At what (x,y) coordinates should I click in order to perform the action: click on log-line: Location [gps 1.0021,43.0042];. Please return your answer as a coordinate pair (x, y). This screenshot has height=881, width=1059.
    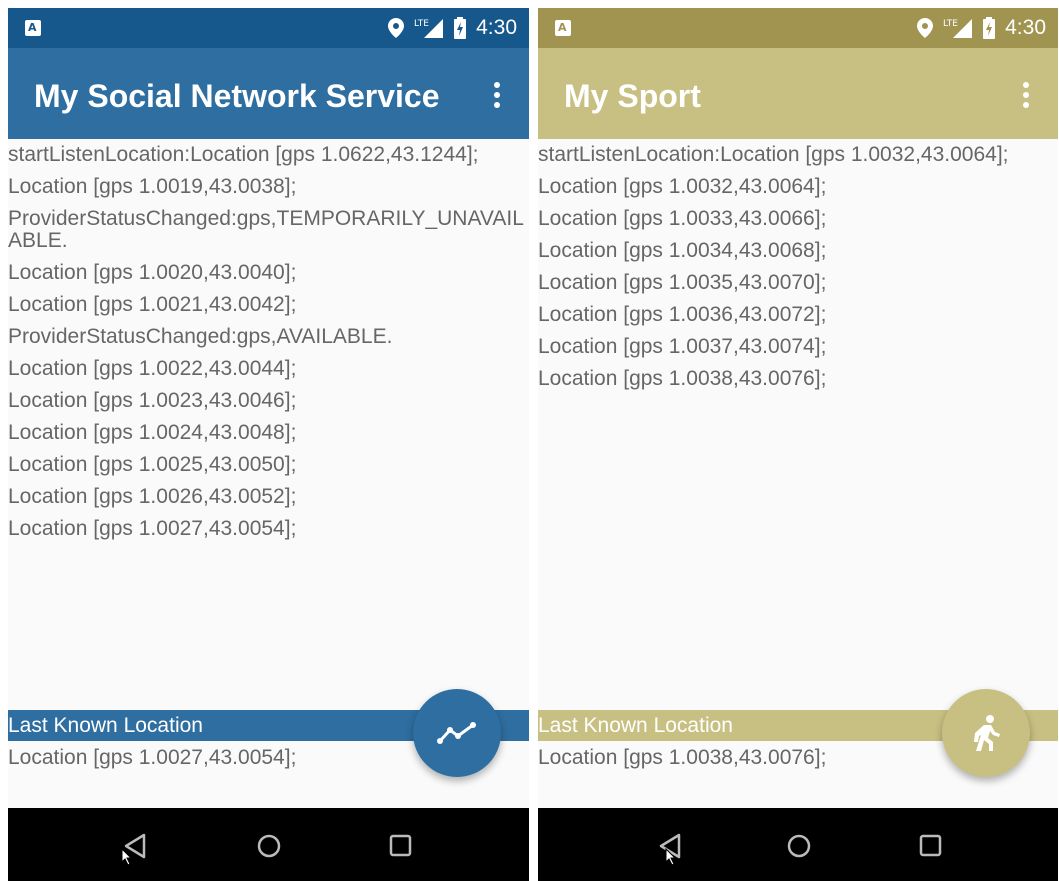
    Looking at the image, I should click on (152, 304).